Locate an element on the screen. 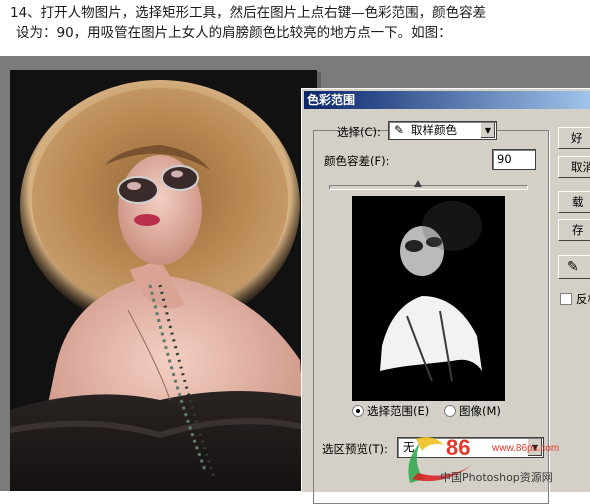 The height and width of the screenshot is (504, 590). radio-image-label: 图像(M) is located at coordinates (480, 411).